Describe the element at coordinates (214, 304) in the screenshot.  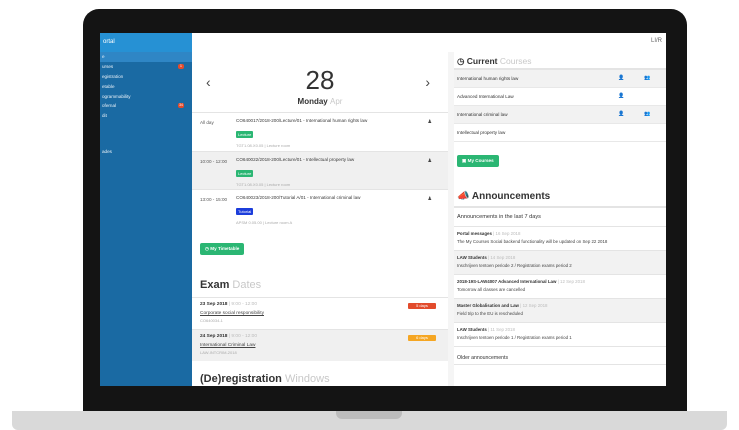
I see `exam-date-text: 23 Sep 2018` at that location.